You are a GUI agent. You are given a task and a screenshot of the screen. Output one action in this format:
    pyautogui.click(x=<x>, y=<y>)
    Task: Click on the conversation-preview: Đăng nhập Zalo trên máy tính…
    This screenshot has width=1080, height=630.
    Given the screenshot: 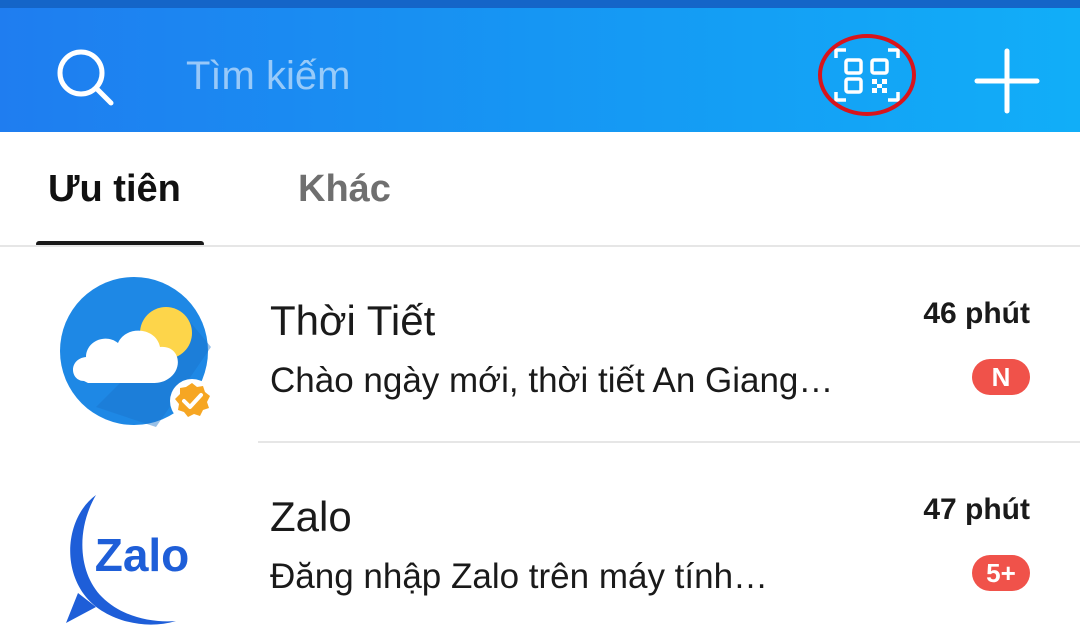 What is the action you would take?
    pyautogui.click(x=519, y=576)
    